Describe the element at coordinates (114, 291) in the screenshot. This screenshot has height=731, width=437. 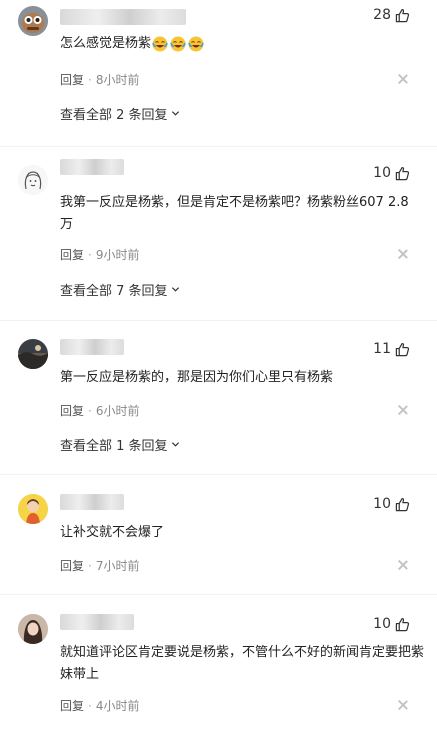
I see `expand-replies-label: 查看全部 7 条回复` at that location.